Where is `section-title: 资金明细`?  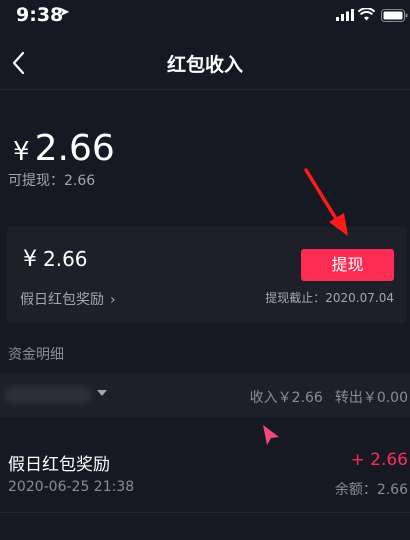
section-title: 资金明细 is located at coordinates (36, 355).